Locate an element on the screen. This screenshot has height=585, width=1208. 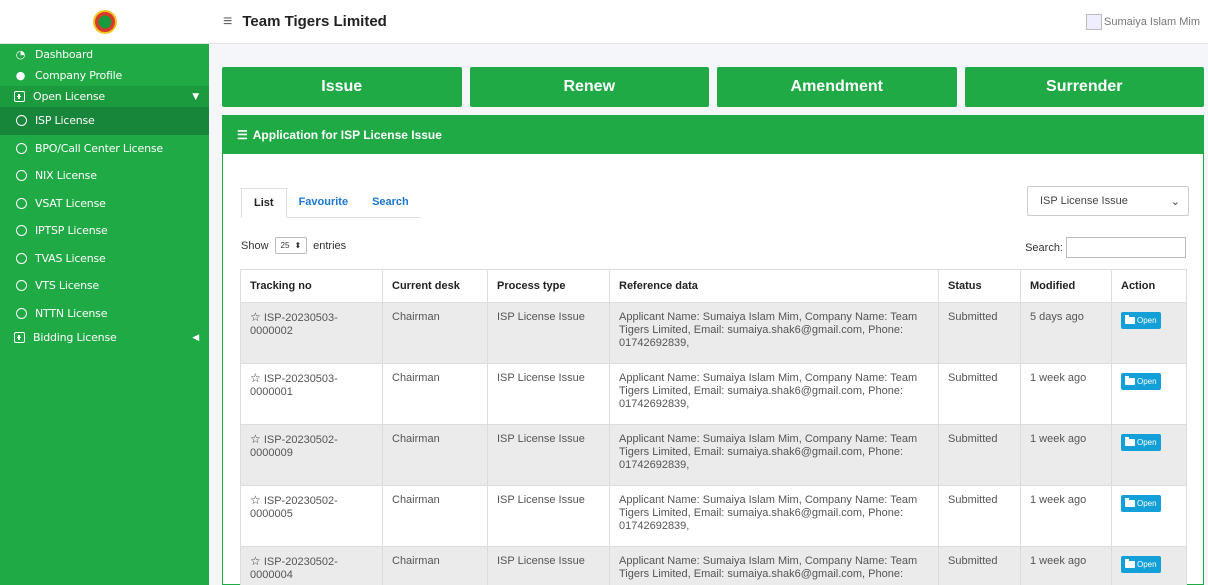
entries-label: entries is located at coordinates (330, 245).